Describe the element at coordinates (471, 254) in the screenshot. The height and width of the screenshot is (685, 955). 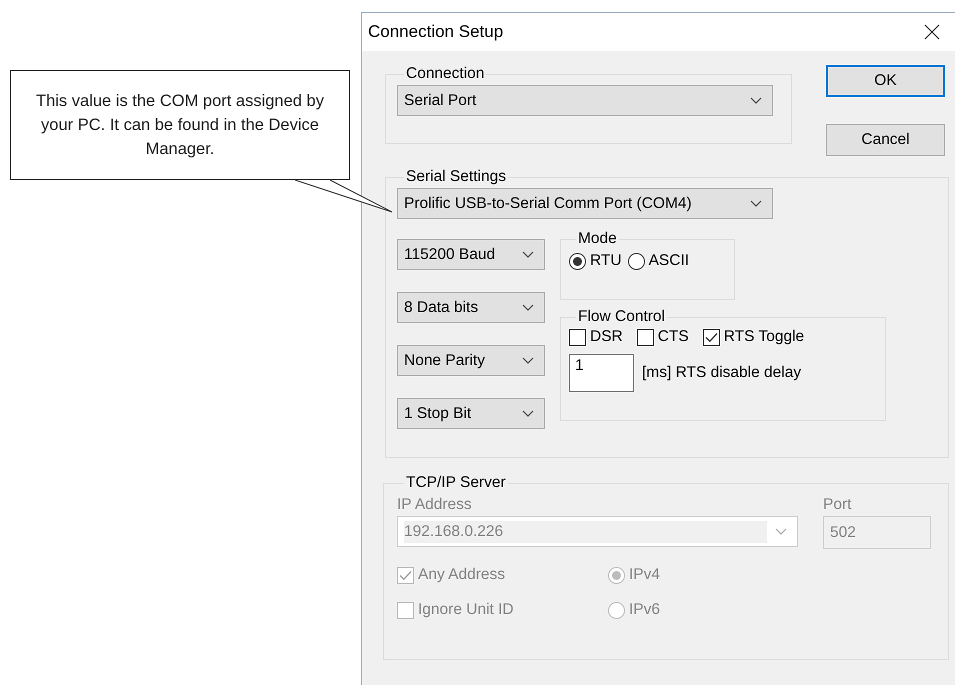
I see `setting-dropdown: 115200 Baud` at that location.